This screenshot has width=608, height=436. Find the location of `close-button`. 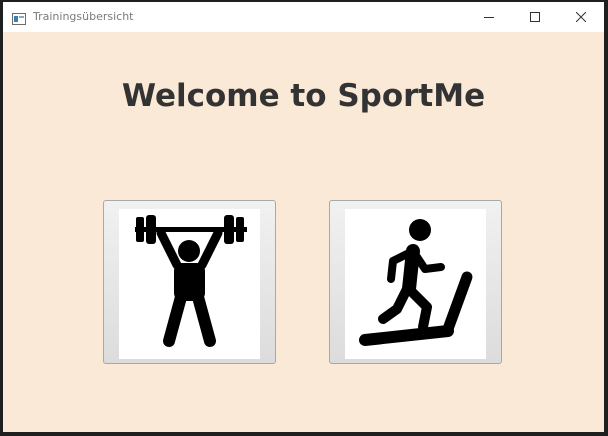

close-button is located at coordinates (581, 17).